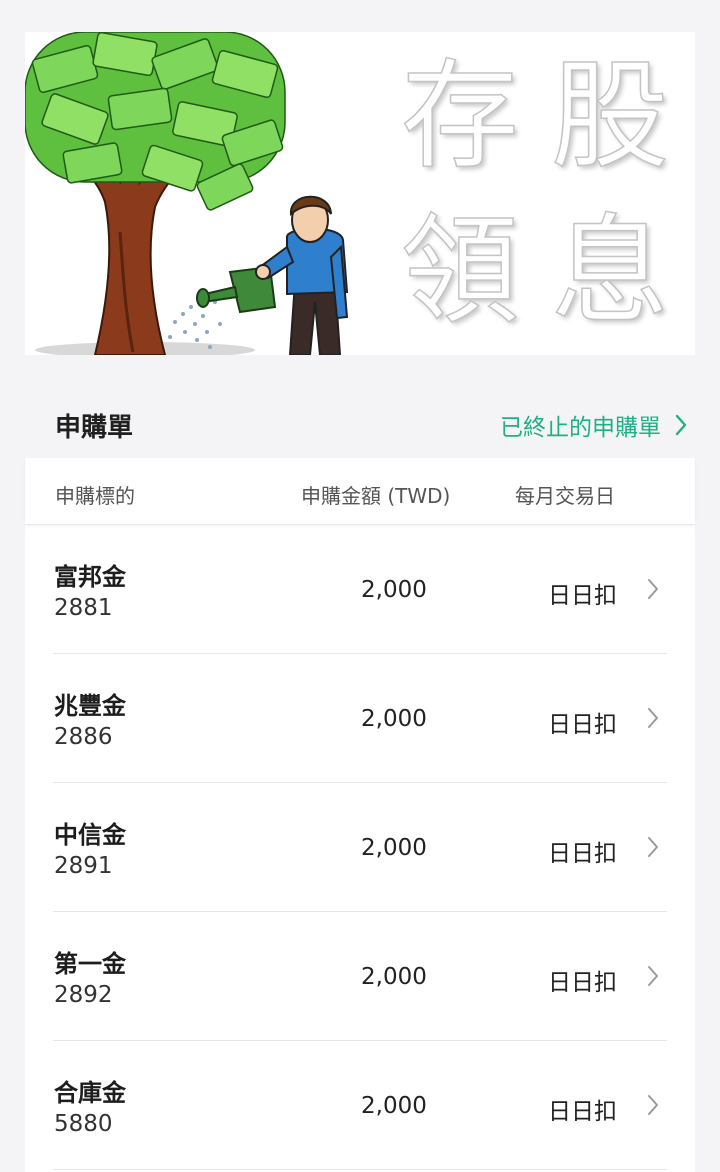 This screenshot has width=720, height=1172. What do you see at coordinates (460, 270) in the screenshot?
I see `banner-char: 領` at bounding box center [460, 270].